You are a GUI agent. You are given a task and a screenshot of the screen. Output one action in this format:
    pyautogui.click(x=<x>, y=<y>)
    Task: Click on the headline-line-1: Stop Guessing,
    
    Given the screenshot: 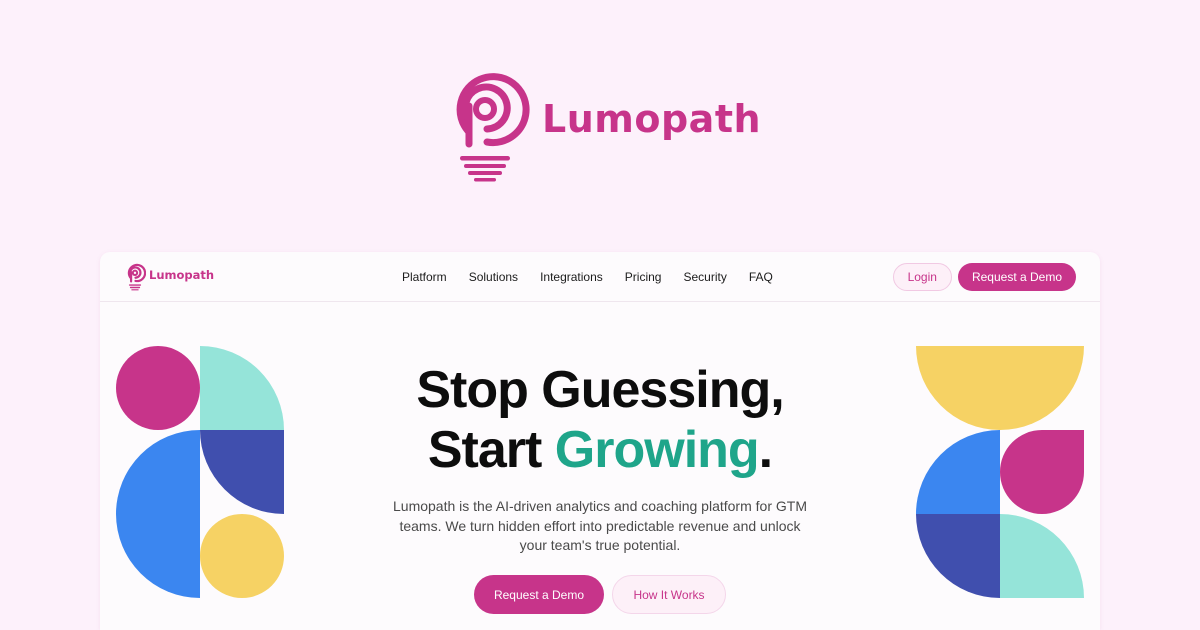 What is the action you would take?
    pyautogui.click(x=600, y=390)
    